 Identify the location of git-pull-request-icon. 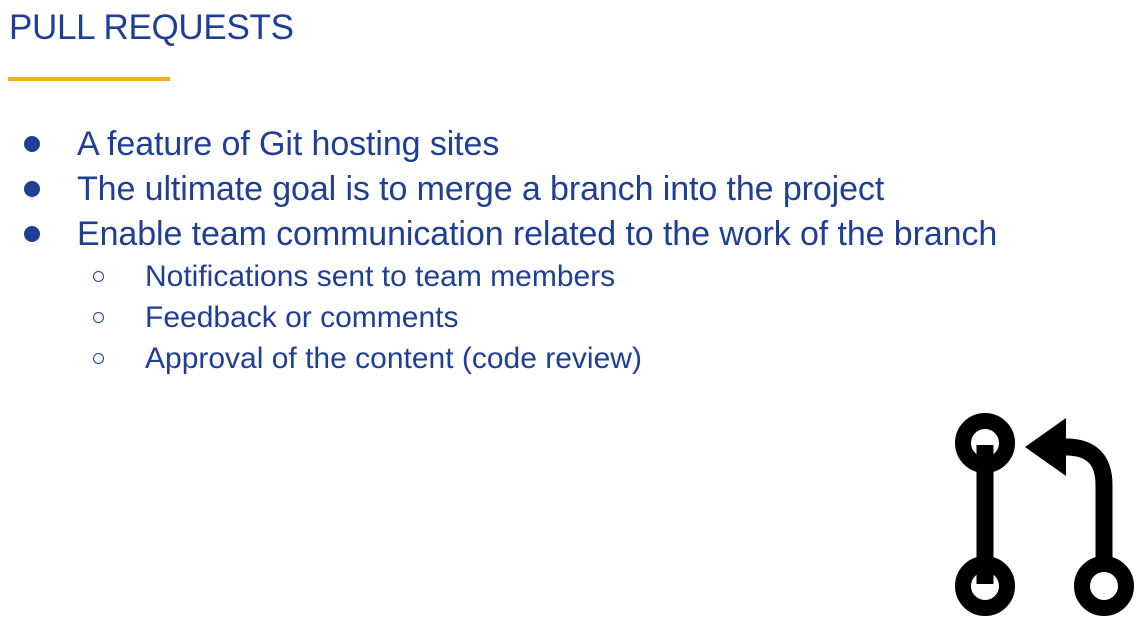
(1044, 514).